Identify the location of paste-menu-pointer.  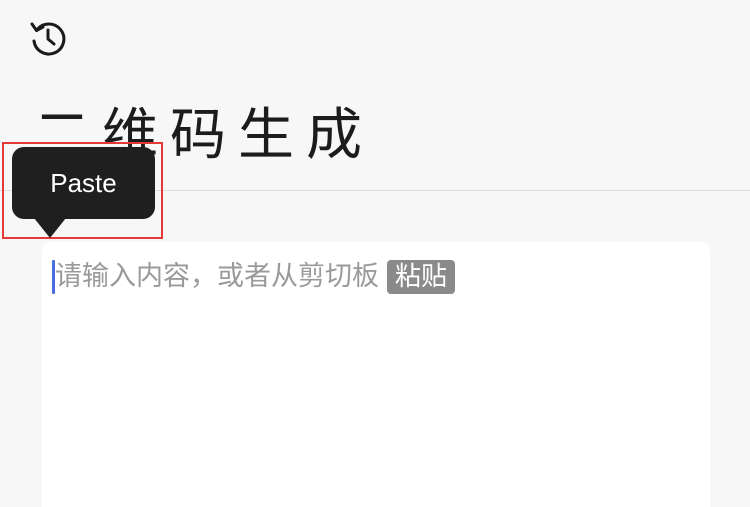
(50, 228).